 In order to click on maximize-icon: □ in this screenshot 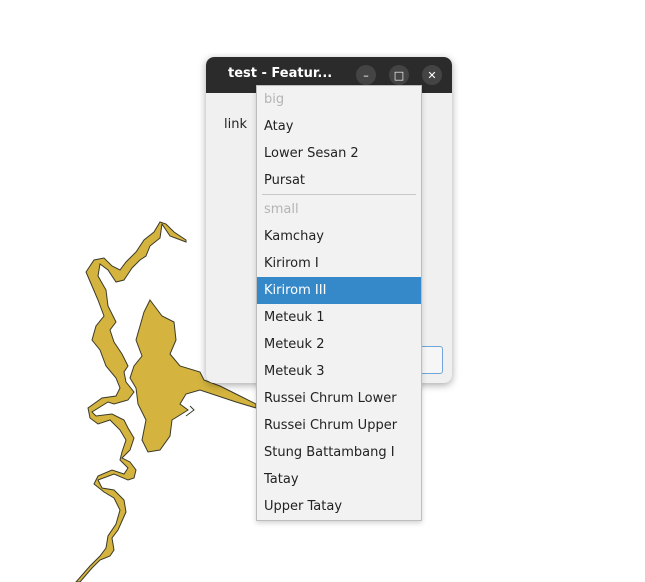, I will do `click(399, 75)`.